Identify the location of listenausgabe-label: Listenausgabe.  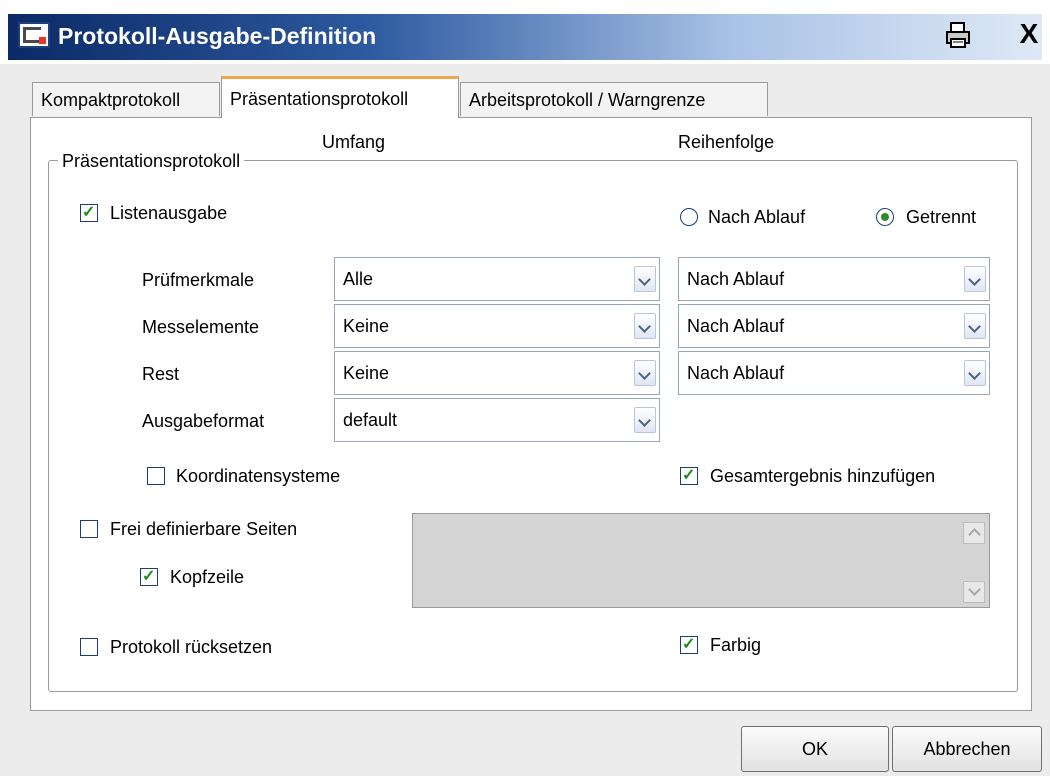
(169, 213).